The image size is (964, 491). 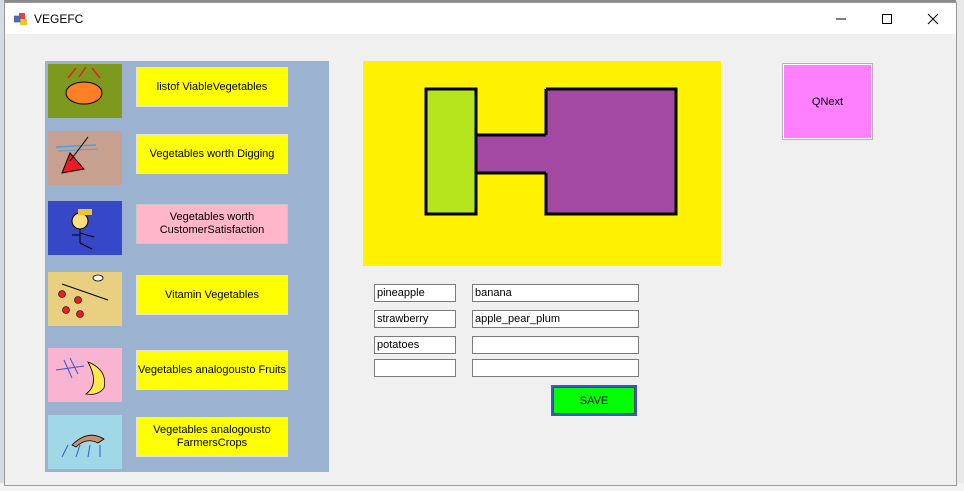 I want to click on app-icon, so click(x=20, y=19).